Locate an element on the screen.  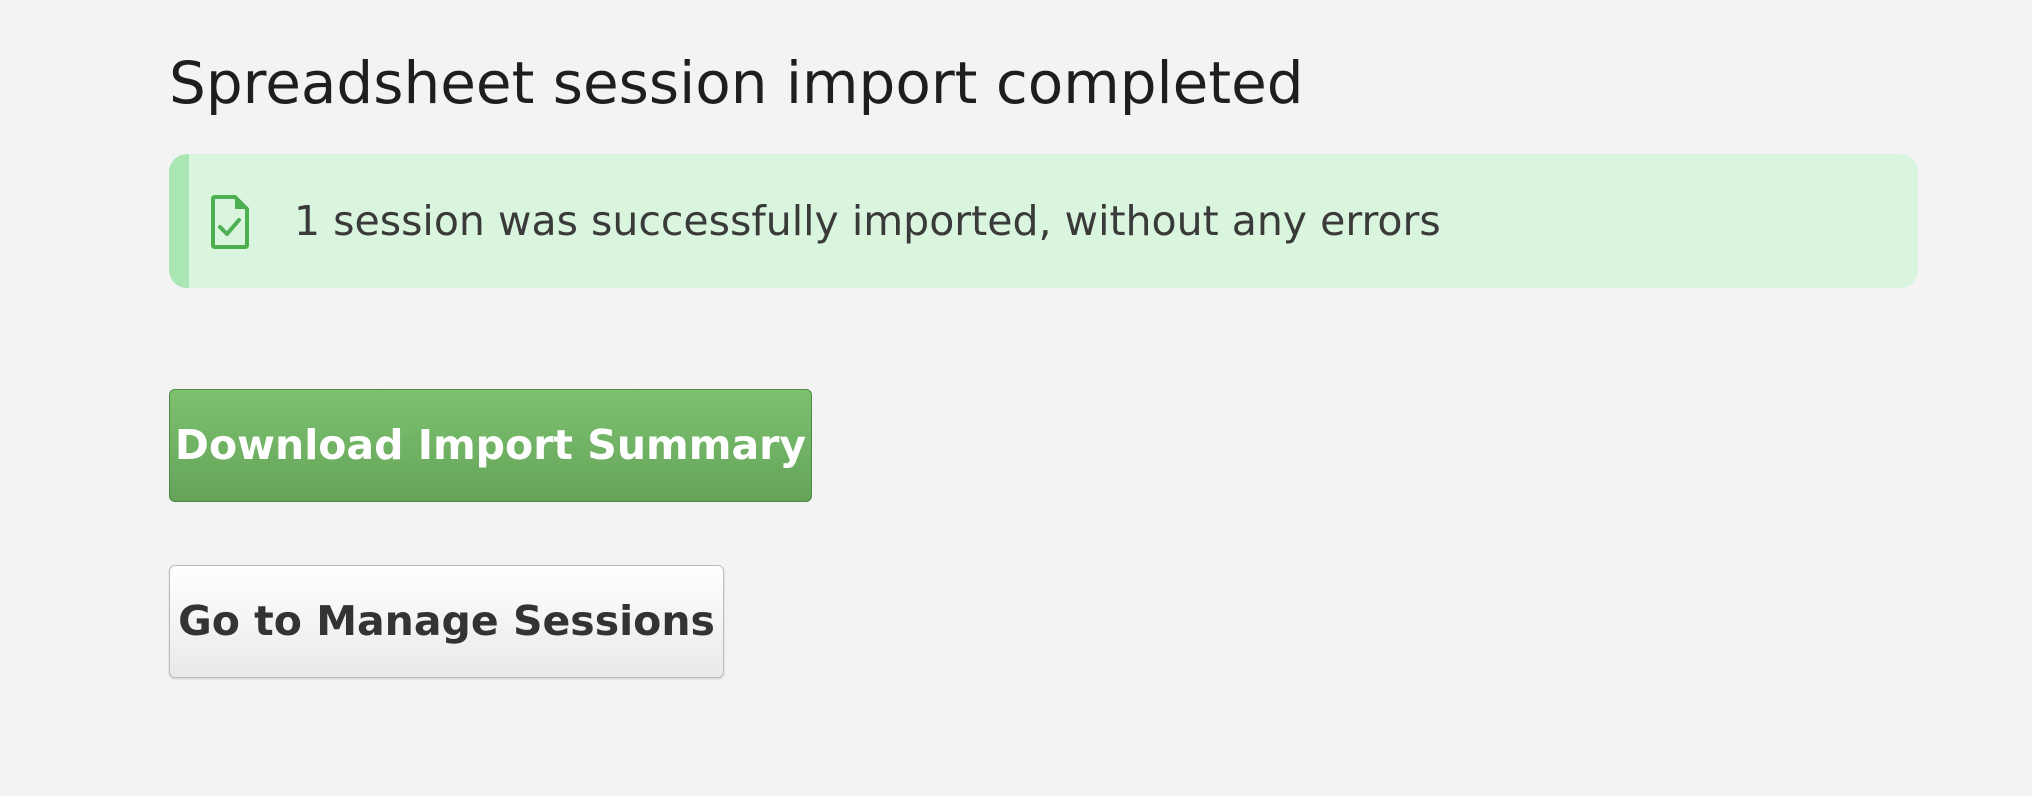
file-check-icon is located at coordinates (230, 222).